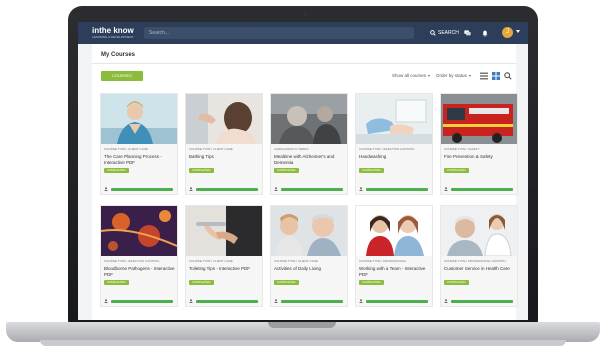  I want to click on user-avatar: J, so click(507, 32).